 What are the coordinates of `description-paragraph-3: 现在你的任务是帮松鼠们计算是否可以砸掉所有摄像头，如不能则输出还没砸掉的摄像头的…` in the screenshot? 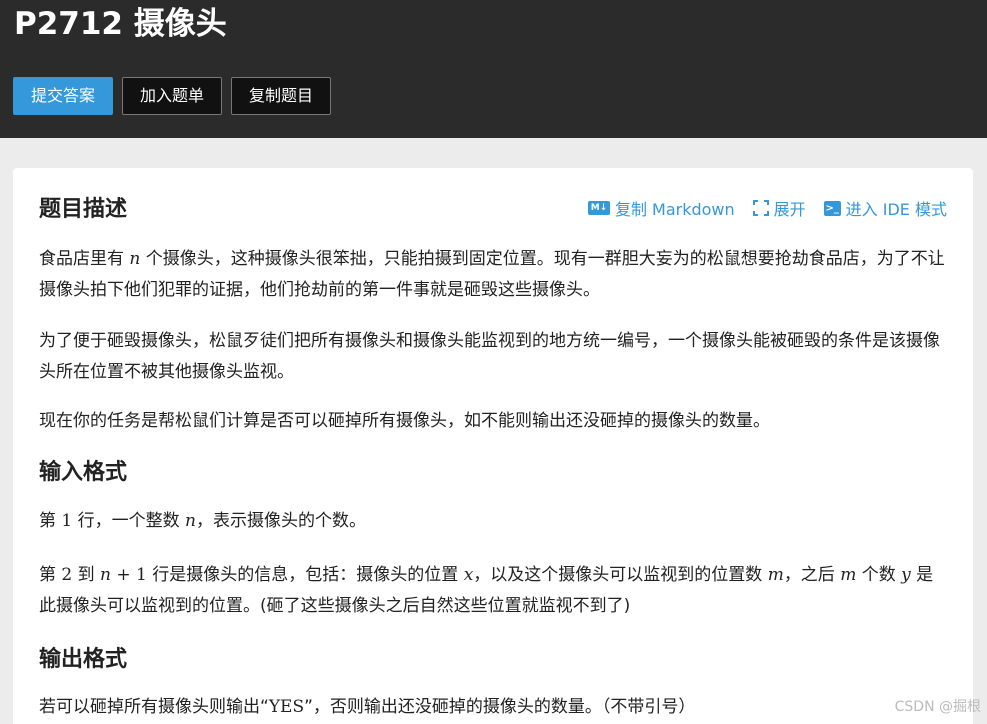 It's located at (404, 421).